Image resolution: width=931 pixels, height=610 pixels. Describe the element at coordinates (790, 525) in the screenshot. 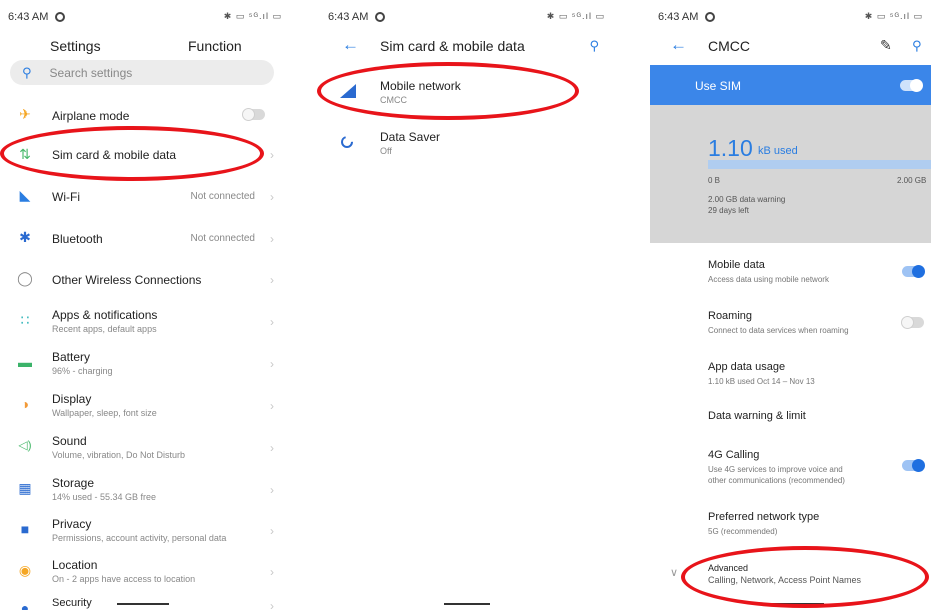

I see `preferred-network-type-item: Preferred network type 5G (recommended)` at that location.